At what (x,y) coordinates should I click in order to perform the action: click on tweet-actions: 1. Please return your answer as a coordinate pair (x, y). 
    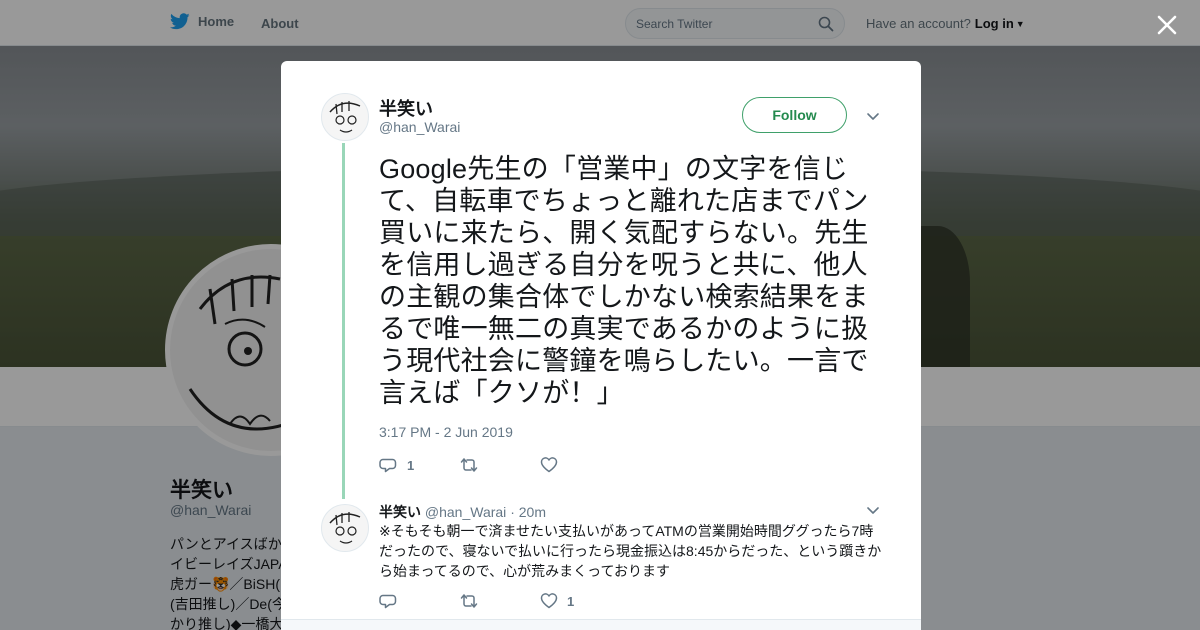
    Looking at the image, I should click on (499, 465).